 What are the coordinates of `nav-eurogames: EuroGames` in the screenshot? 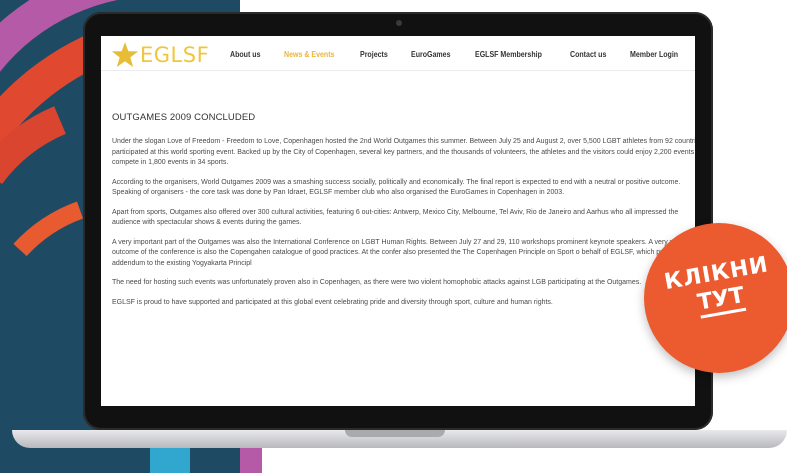 It's located at (431, 54).